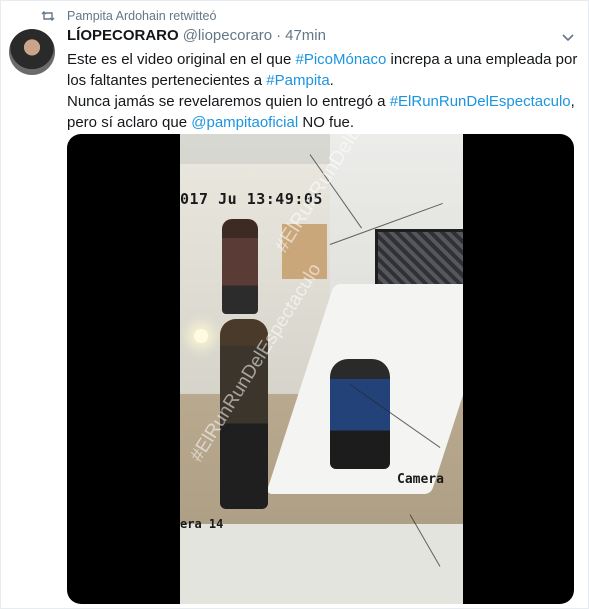  Describe the element at coordinates (340, 59) in the screenshot. I see `hashtag-link: #PicoMónaco` at that location.